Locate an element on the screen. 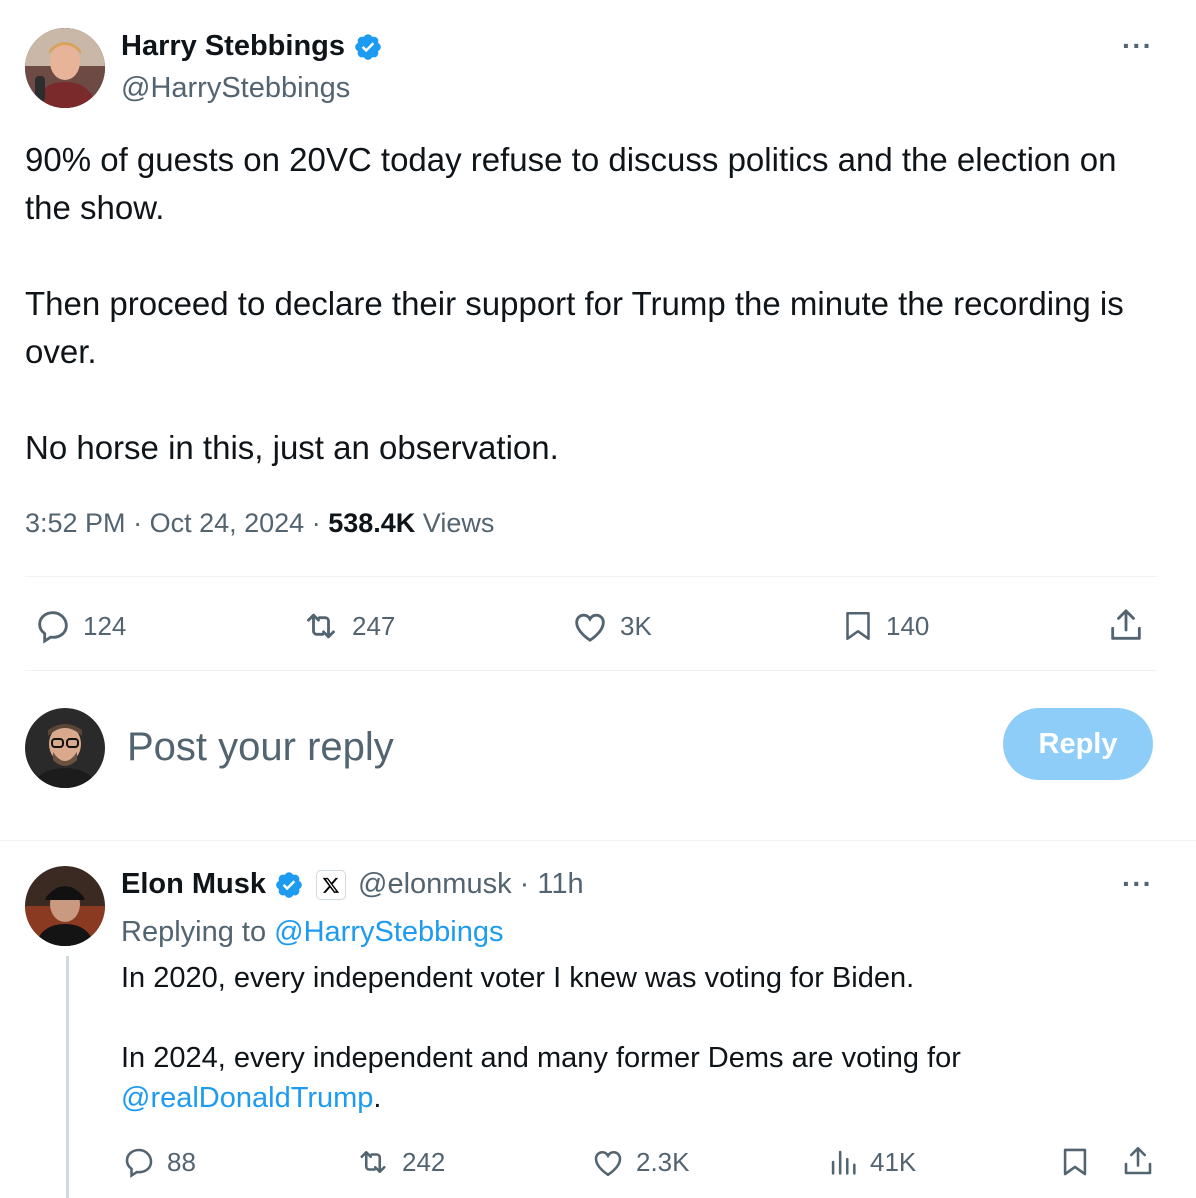 This screenshot has width=1196, height=1198. like-action: 3K is located at coordinates (611, 626).